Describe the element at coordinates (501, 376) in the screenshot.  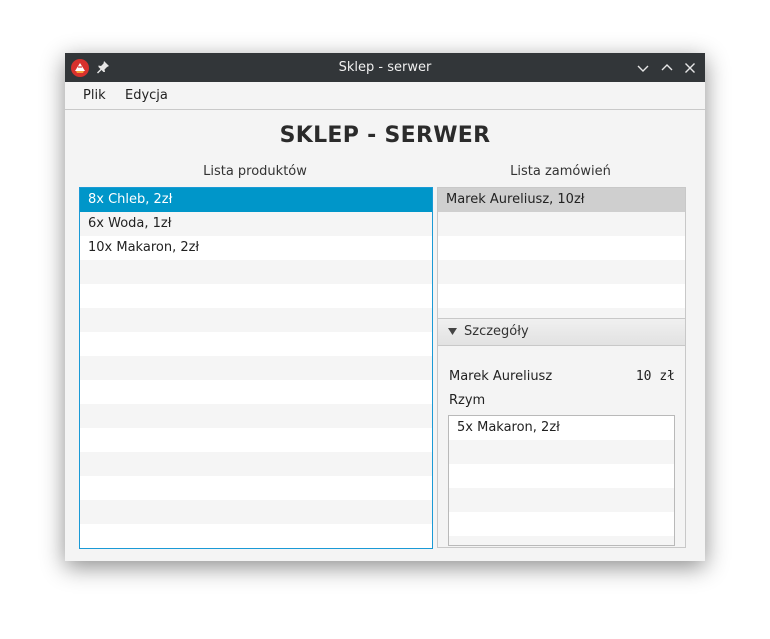
I see `customer-name: Marek Aureliusz` at that location.